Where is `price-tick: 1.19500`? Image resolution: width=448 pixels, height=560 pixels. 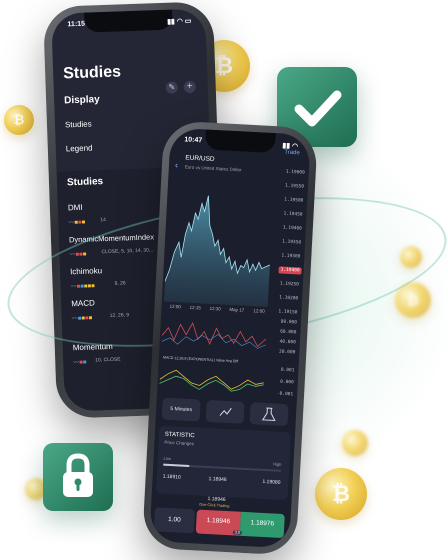 price-tick: 1.19500 is located at coordinates (294, 200).